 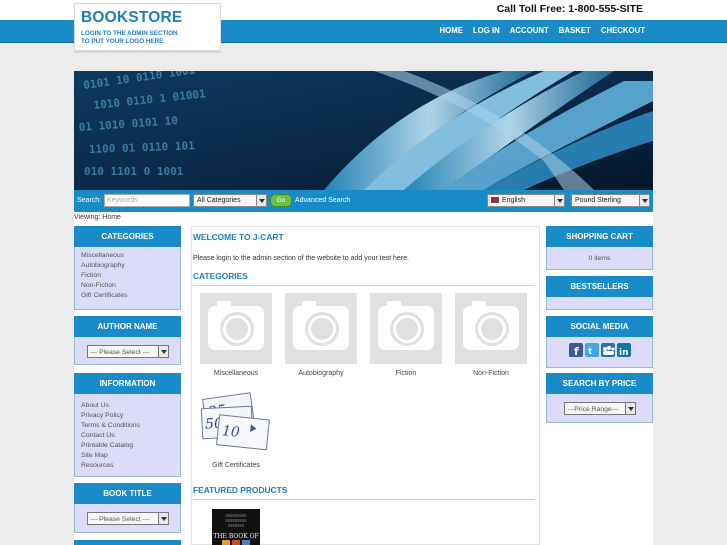 I want to click on bestsellers-box: BESTSELLERS, so click(x=599, y=293).